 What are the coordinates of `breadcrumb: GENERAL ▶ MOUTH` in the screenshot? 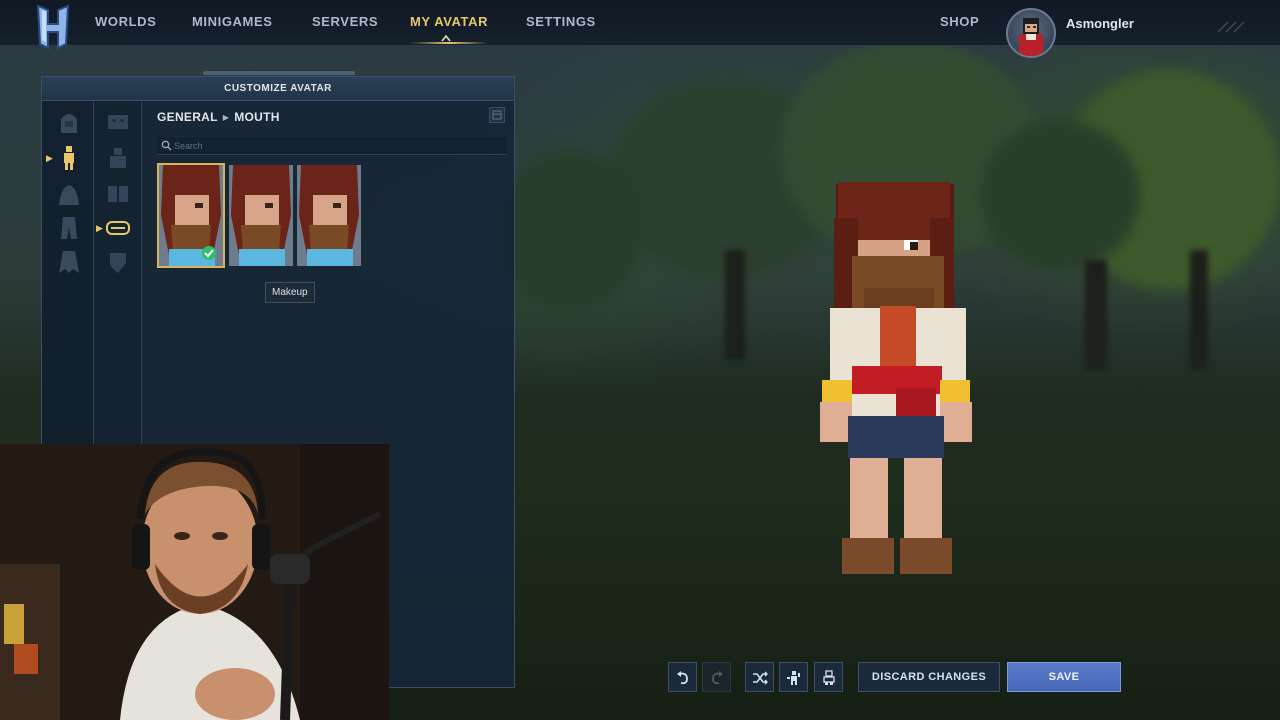 It's located at (218, 117).